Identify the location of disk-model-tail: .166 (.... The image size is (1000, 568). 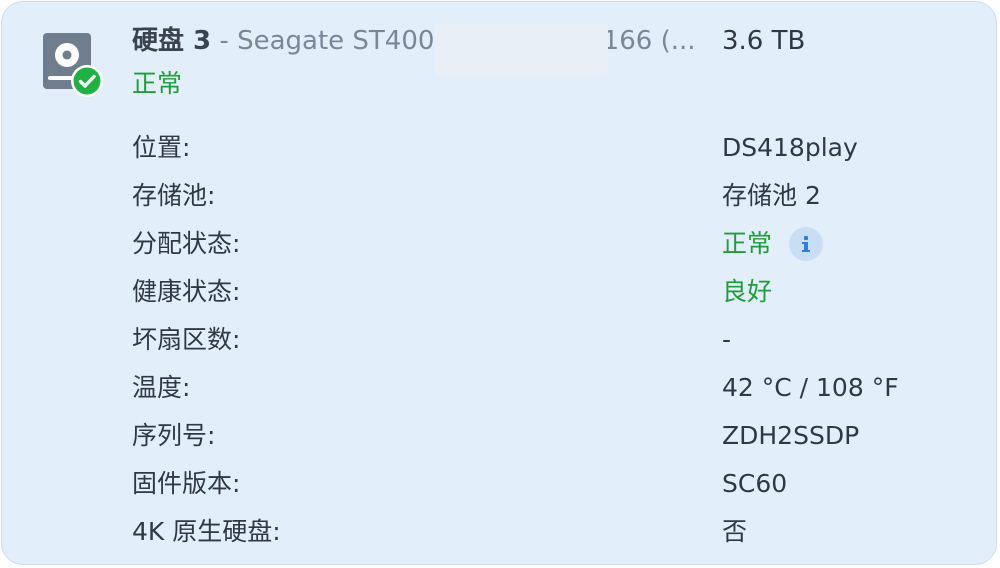
(645, 41).